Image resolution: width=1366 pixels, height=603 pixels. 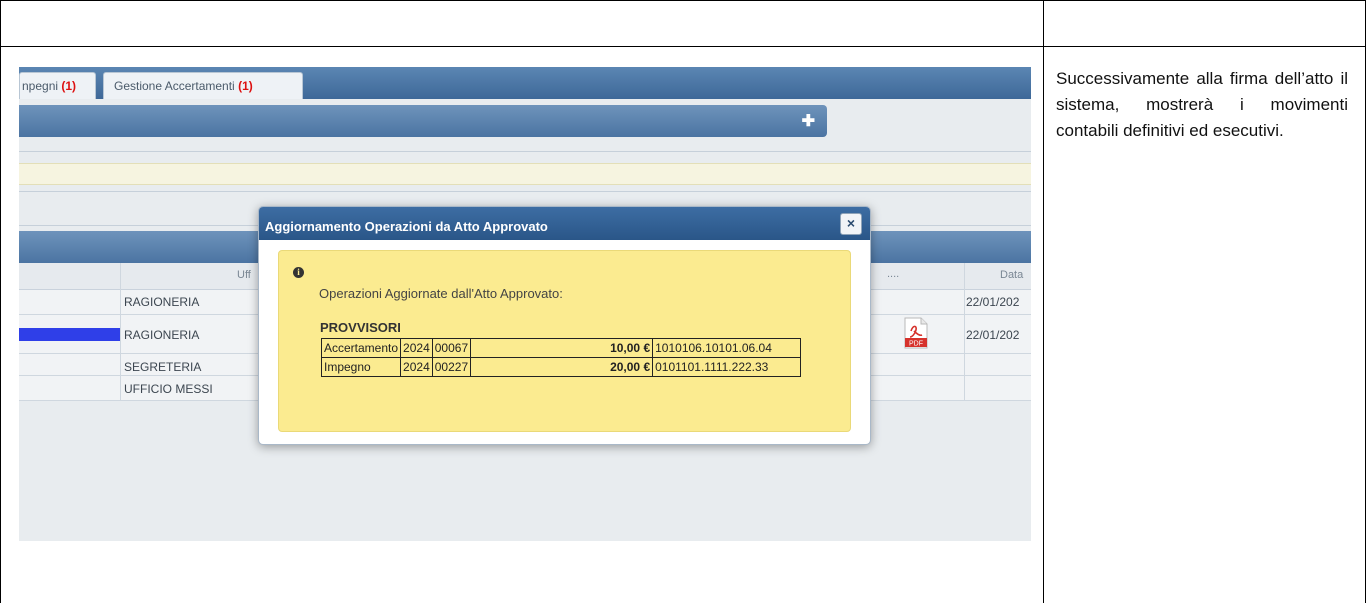 I want to click on tab-impegni: npegni (1), so click(x=57, y=85).